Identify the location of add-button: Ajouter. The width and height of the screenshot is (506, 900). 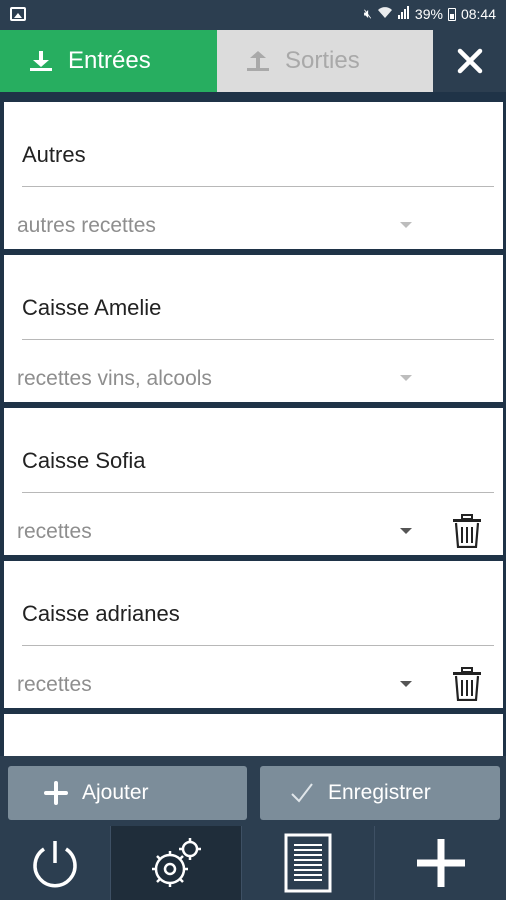
(127, 793).